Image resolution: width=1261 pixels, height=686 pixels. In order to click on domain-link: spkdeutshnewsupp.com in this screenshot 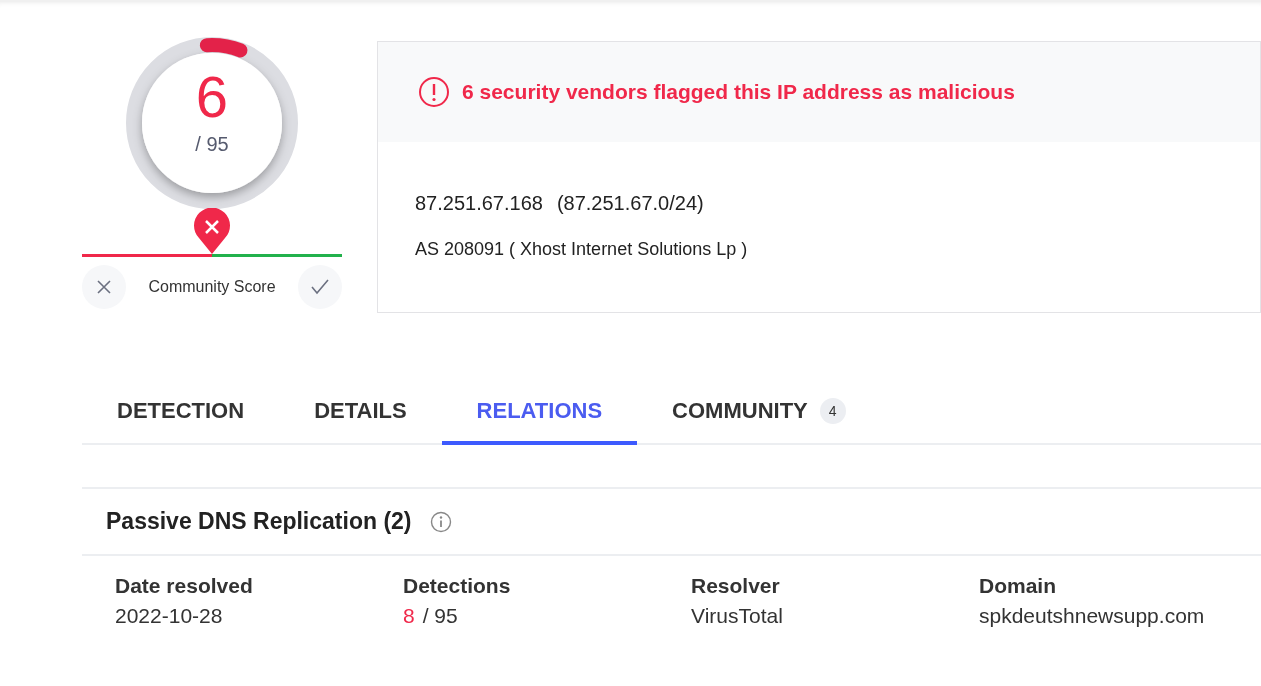, I will do `click(1120, 616)`.